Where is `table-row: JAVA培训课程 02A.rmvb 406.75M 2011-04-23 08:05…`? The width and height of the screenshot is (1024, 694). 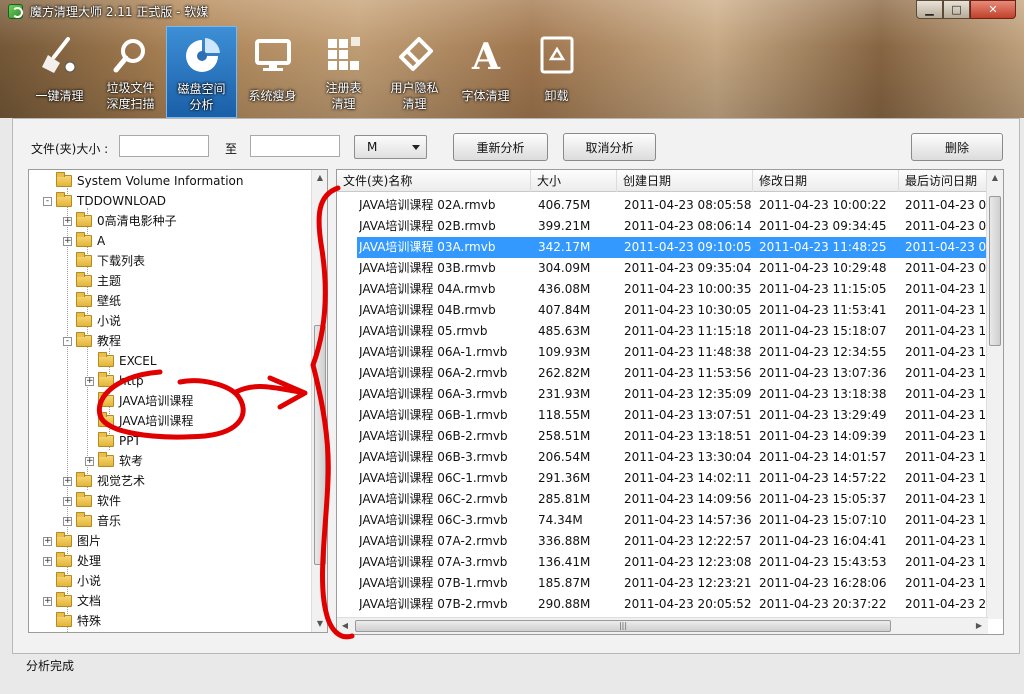
table-row: JAVA培训课程 02A.rmvb 406.75M 2011-04-23 08:05… is located at coordinates (672, 205).